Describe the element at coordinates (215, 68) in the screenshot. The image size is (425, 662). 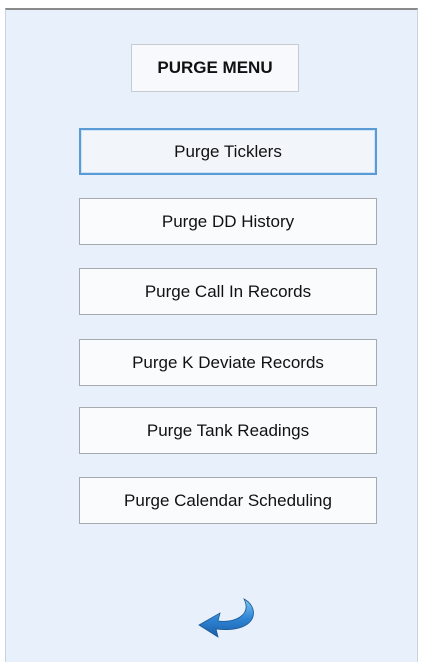
I see `menu-title: PURGE MENU` at that location.